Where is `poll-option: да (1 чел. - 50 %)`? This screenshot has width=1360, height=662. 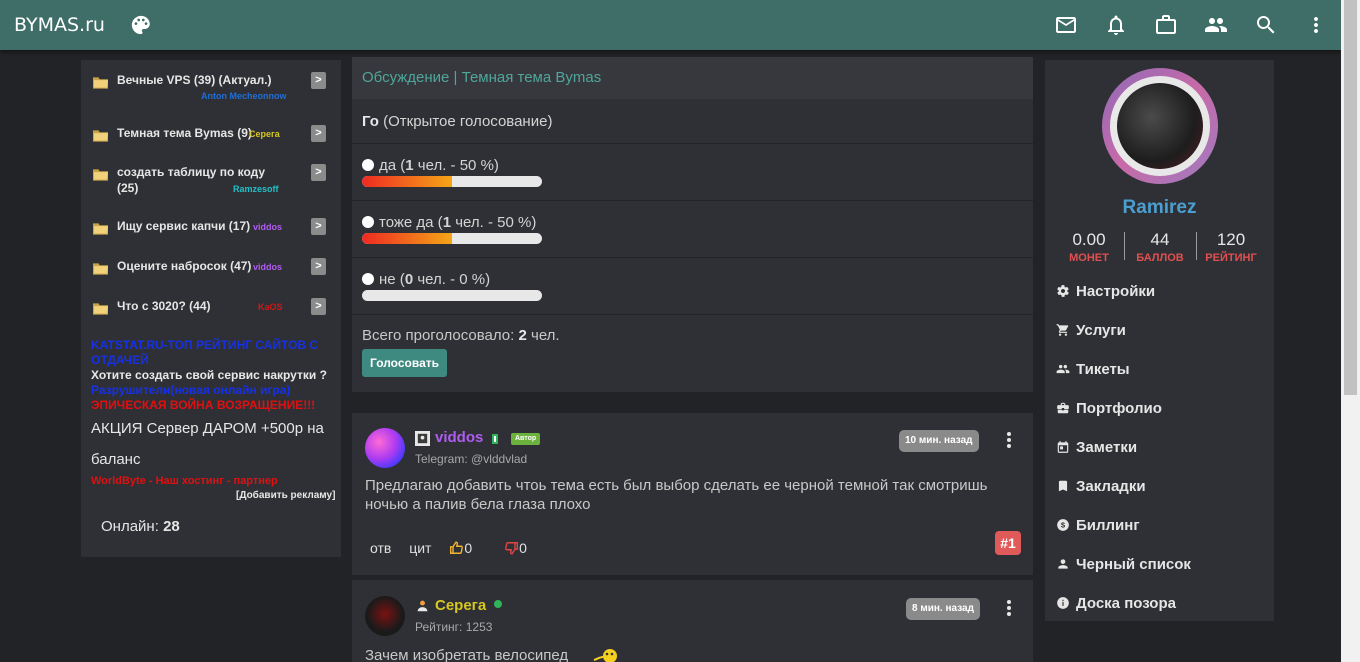
poll-option: да (1 чел. - 50 %) is located at coordinates (430, 165).